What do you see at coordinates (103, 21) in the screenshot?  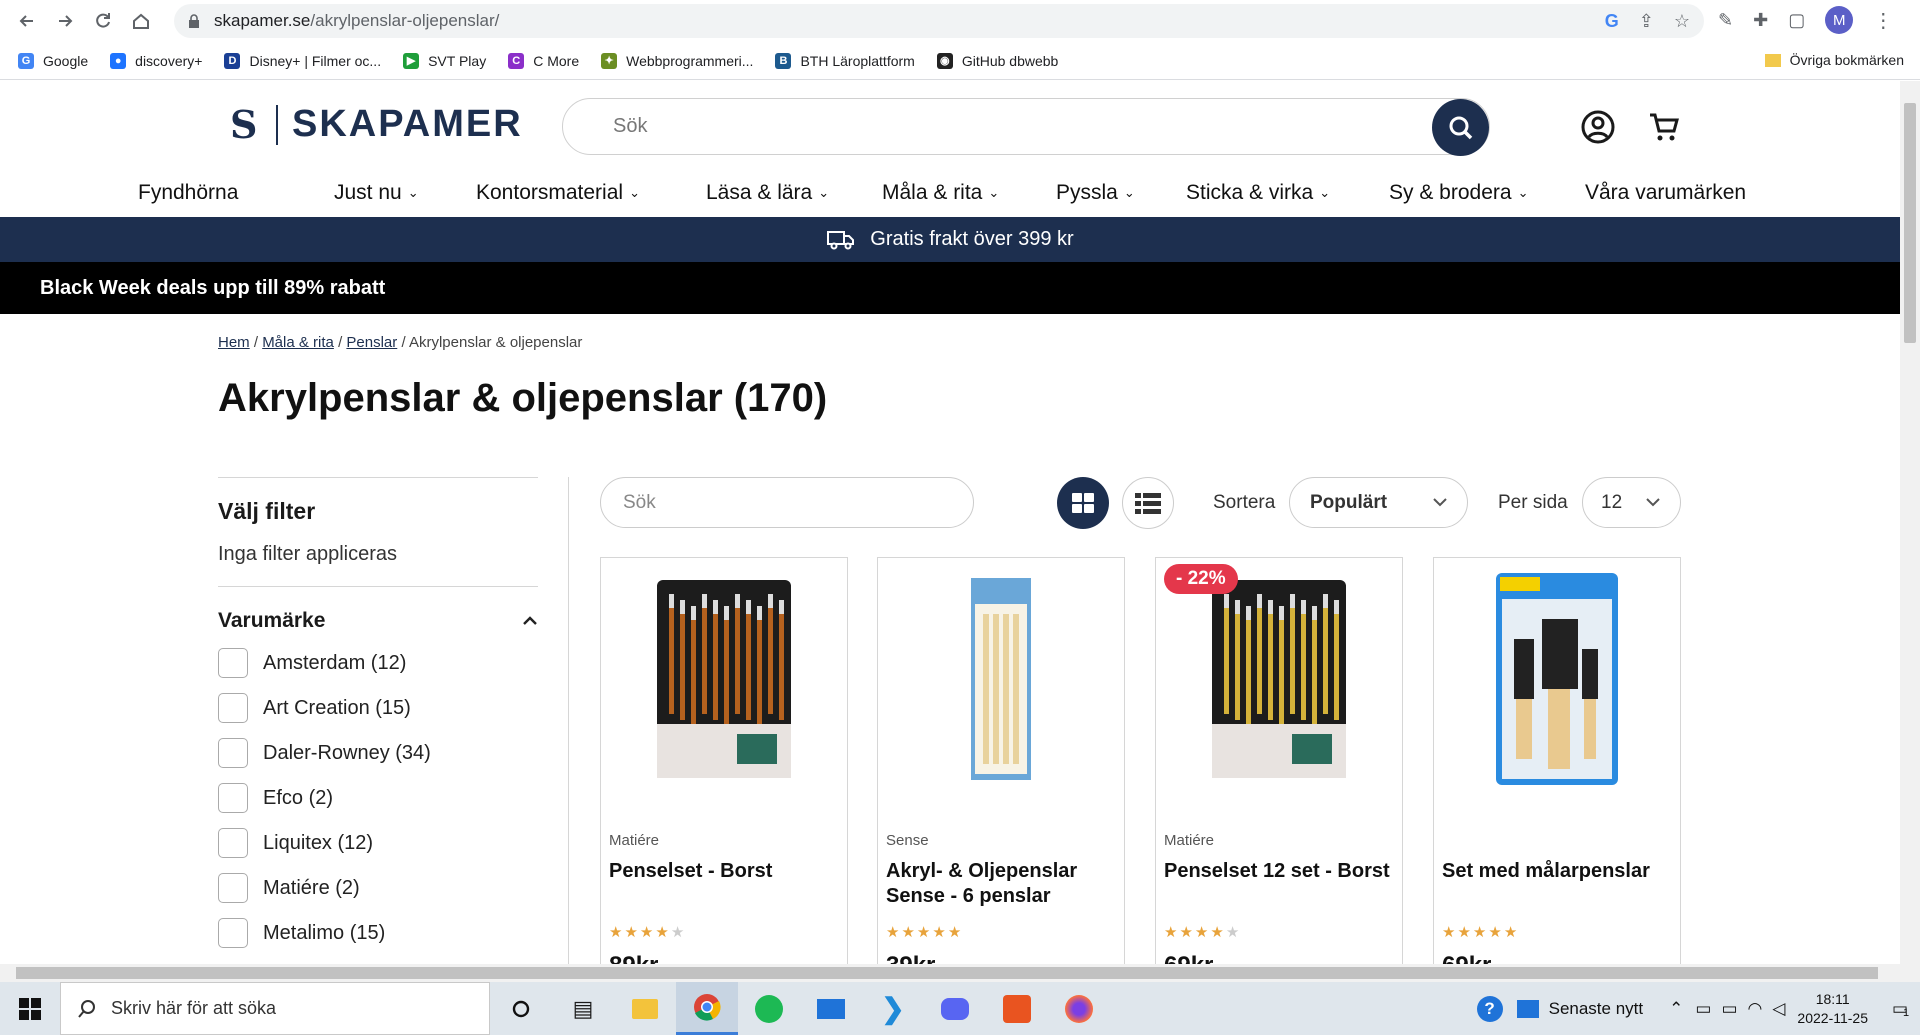 I see `reload-icon` at bounding box center [103, 21].